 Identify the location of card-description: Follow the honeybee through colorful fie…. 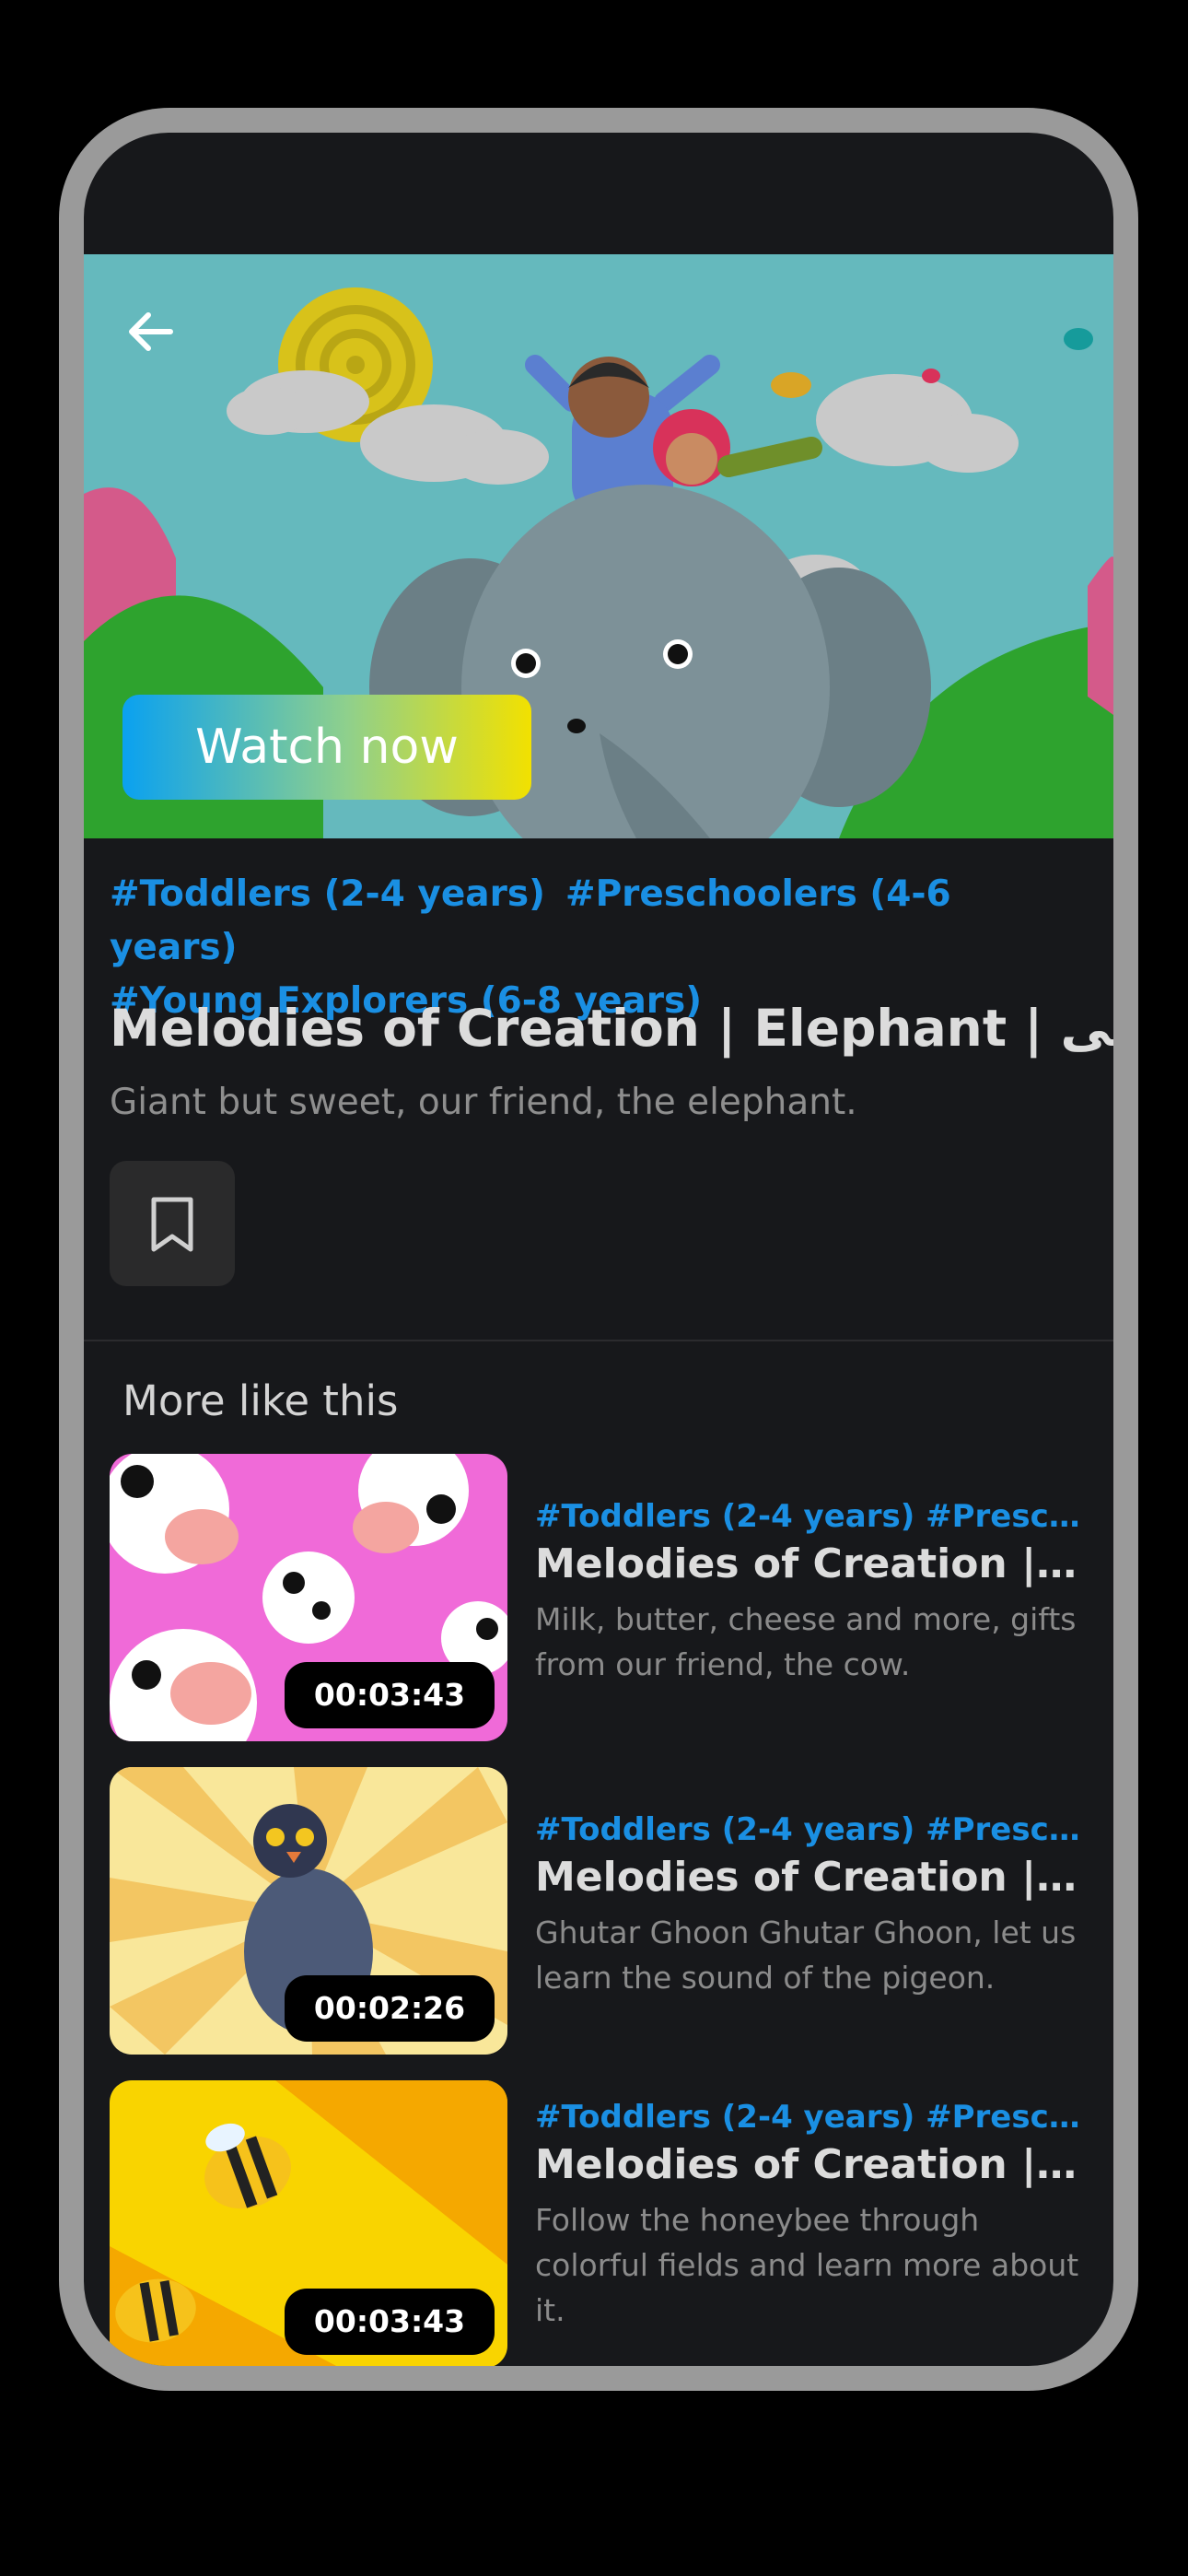
(807, 2265).